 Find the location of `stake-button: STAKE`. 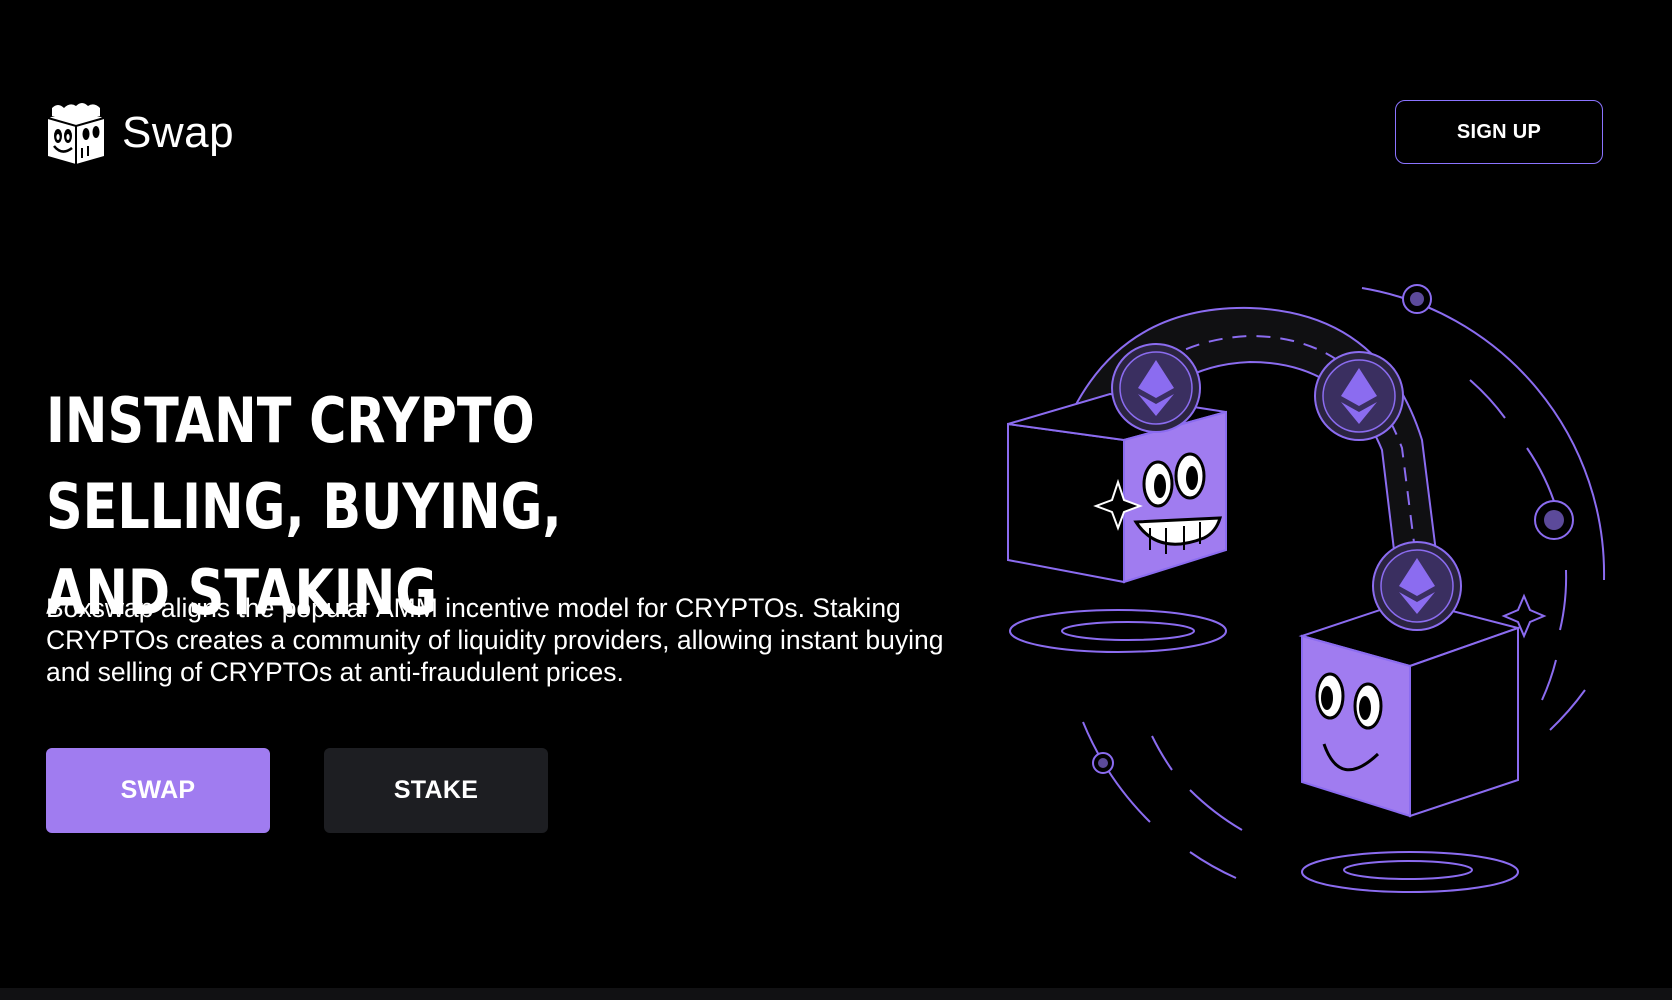

stake-button: STAKE is located at coordinates (436, 790).